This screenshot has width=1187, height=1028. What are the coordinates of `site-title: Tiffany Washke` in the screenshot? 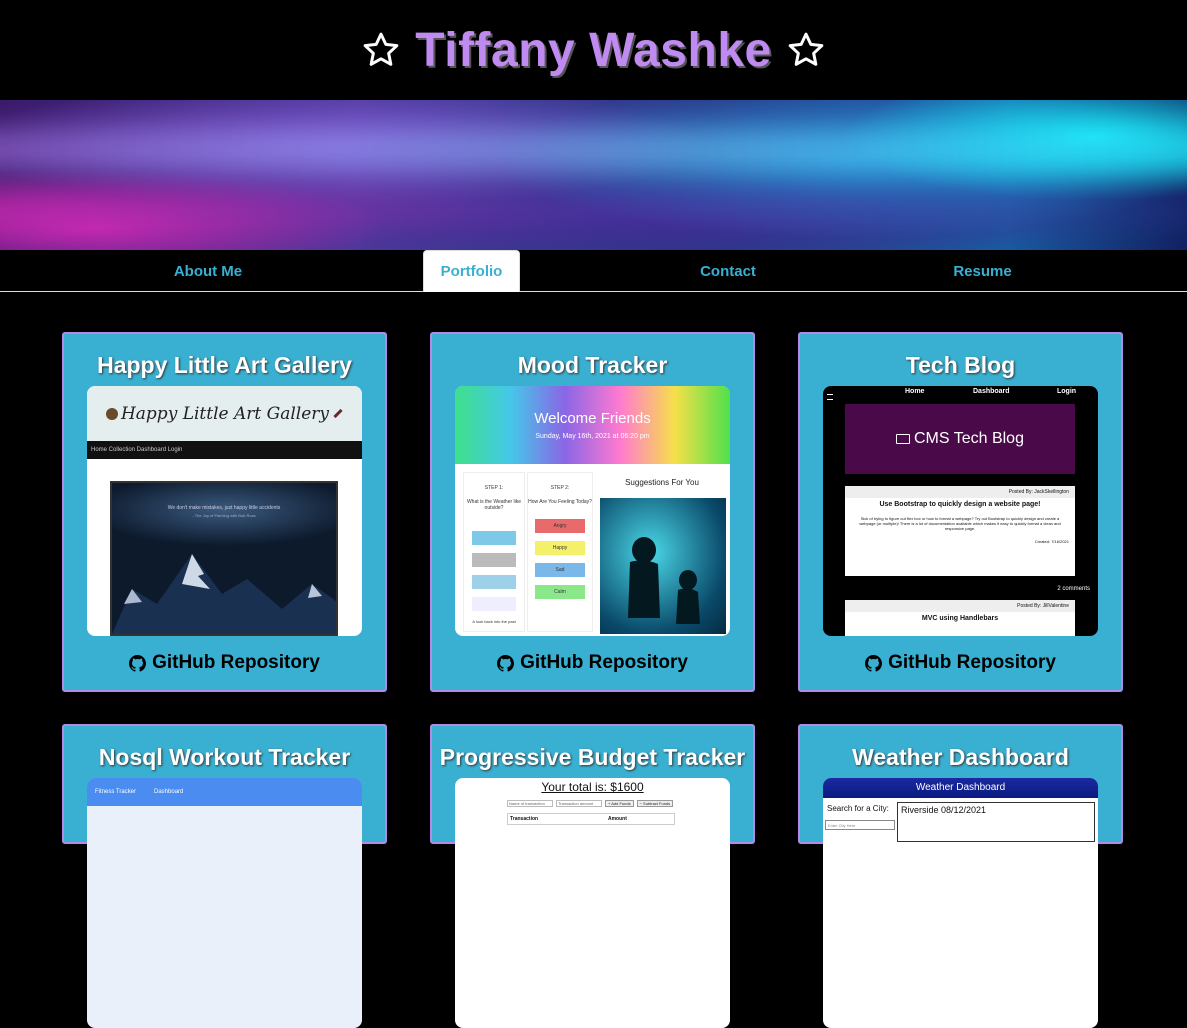 It's located at (593, 50).